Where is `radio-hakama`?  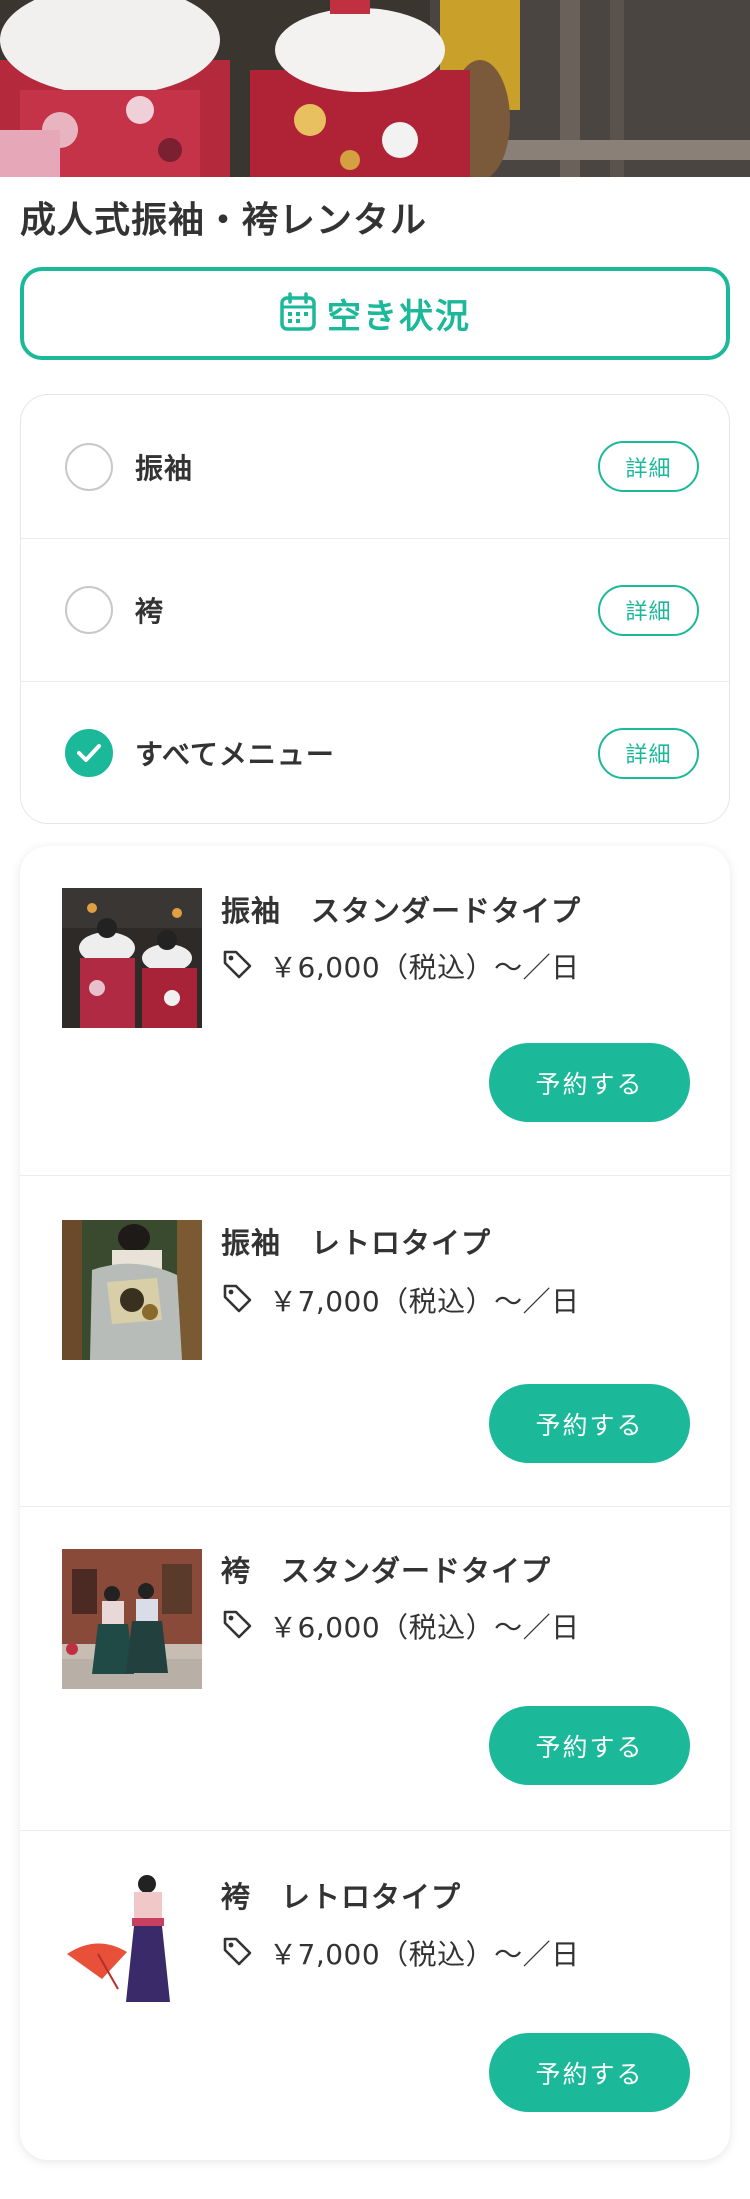 radio-hakama is located at coordinates (89, 610).